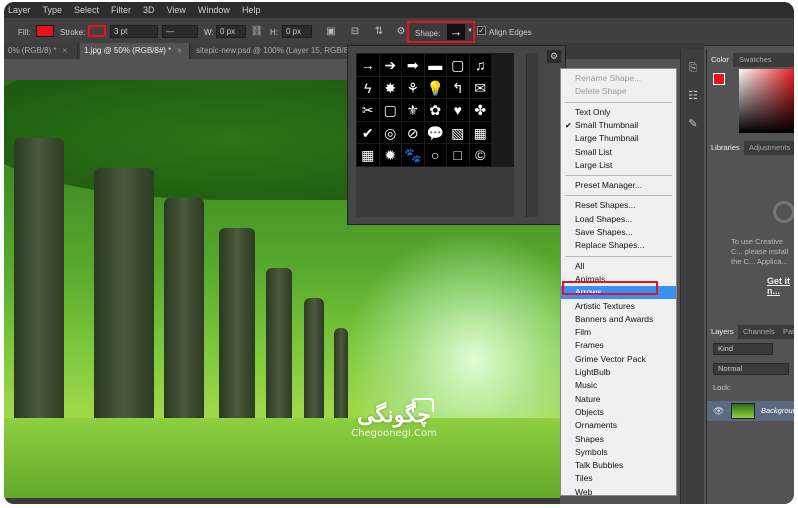  What do you see at coordinates (618, 138) in the screenshot?
I see `menu-item-large-thumbnail: Large Thumbnail` at bounding box center [618, 138].